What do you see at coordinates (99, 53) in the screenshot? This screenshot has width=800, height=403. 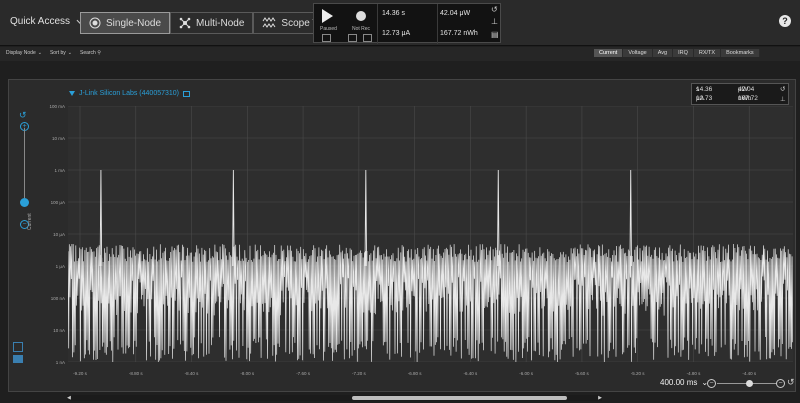 I see `search-icon: ⚲` at bounding box center [99, 53].